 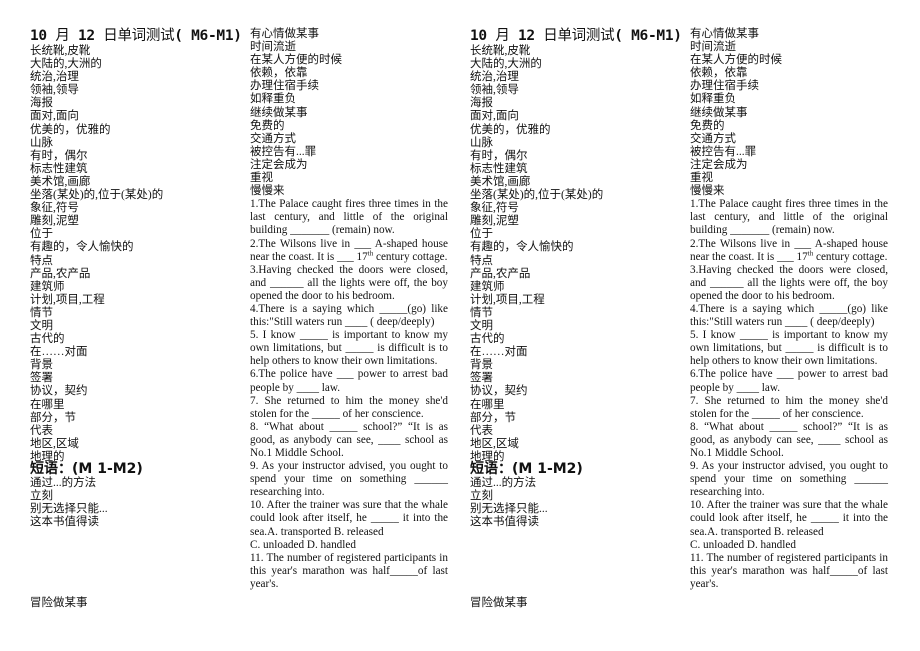 What do you see at coordinates (648, 36) in the screenshot?
I see `title-range: ( M6-M1)` at bounding box center [648, 36].